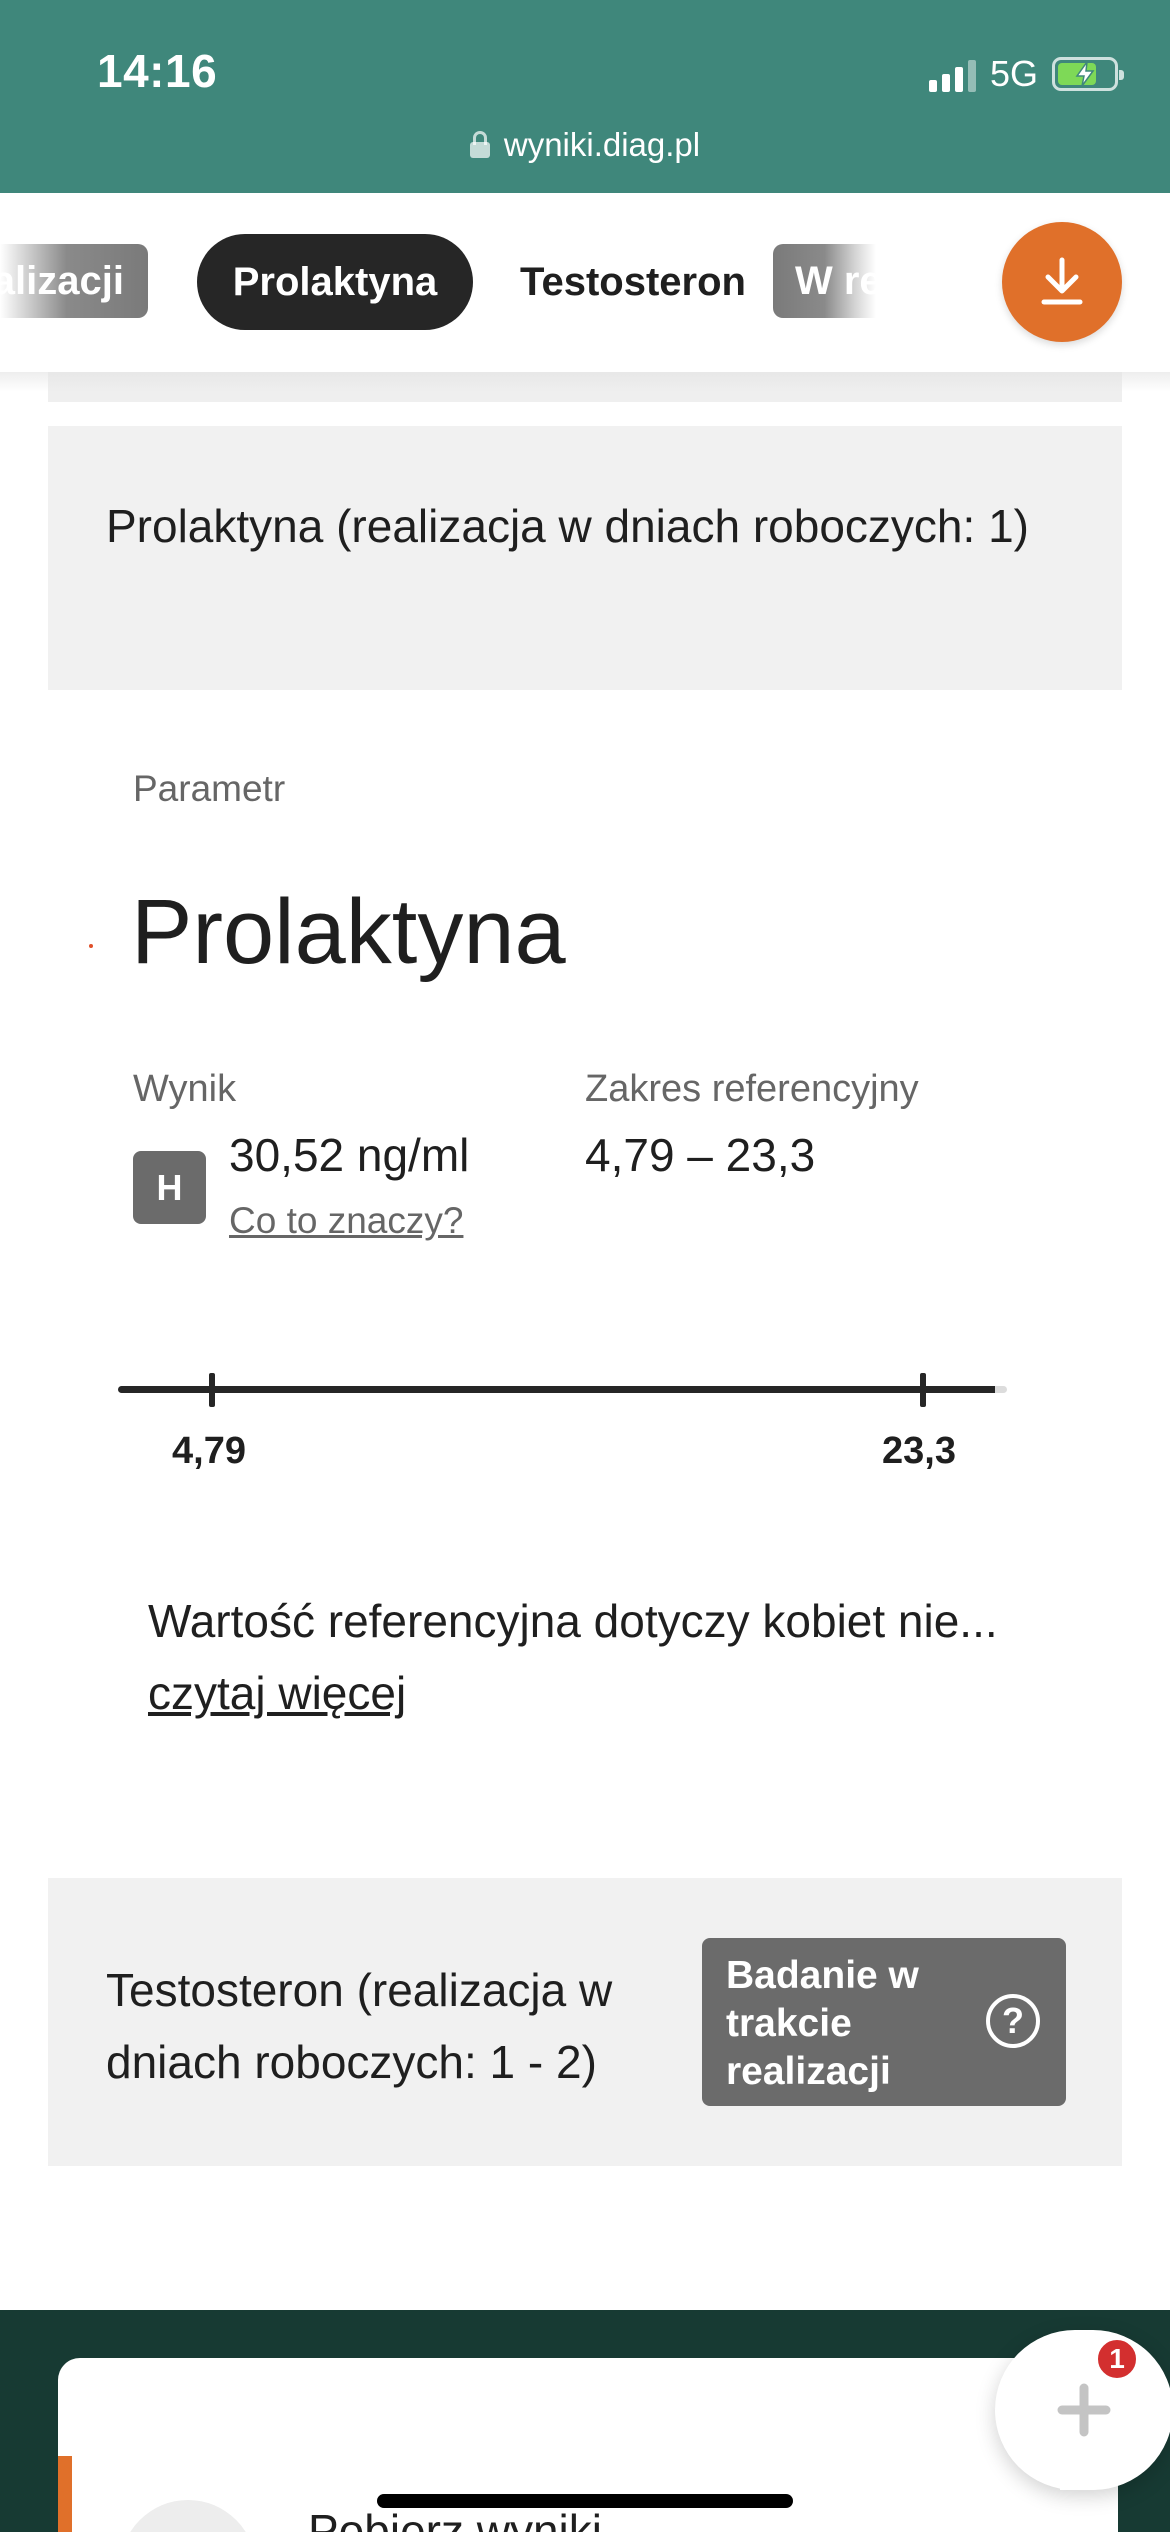  Describe the element at coordinates (1001, 1389) in the screenshot. I see `range-bar-end` at that location.